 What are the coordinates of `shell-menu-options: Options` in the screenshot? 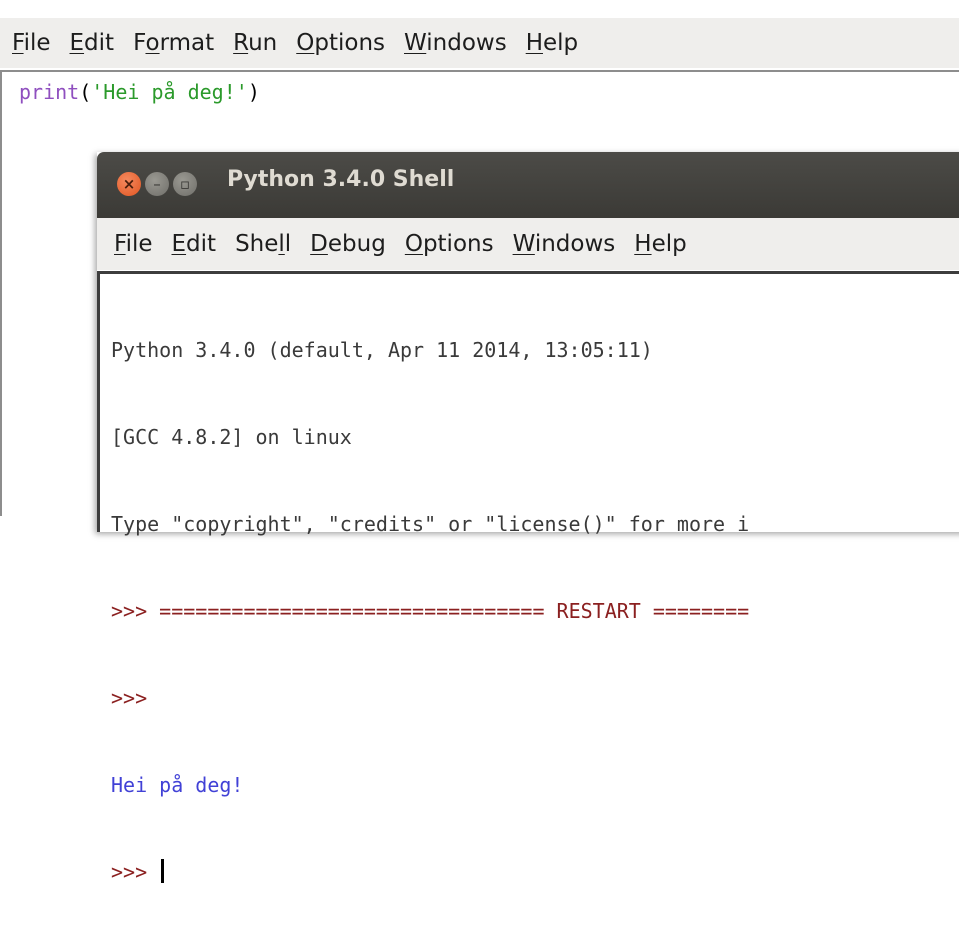 It's located at (449, 244).